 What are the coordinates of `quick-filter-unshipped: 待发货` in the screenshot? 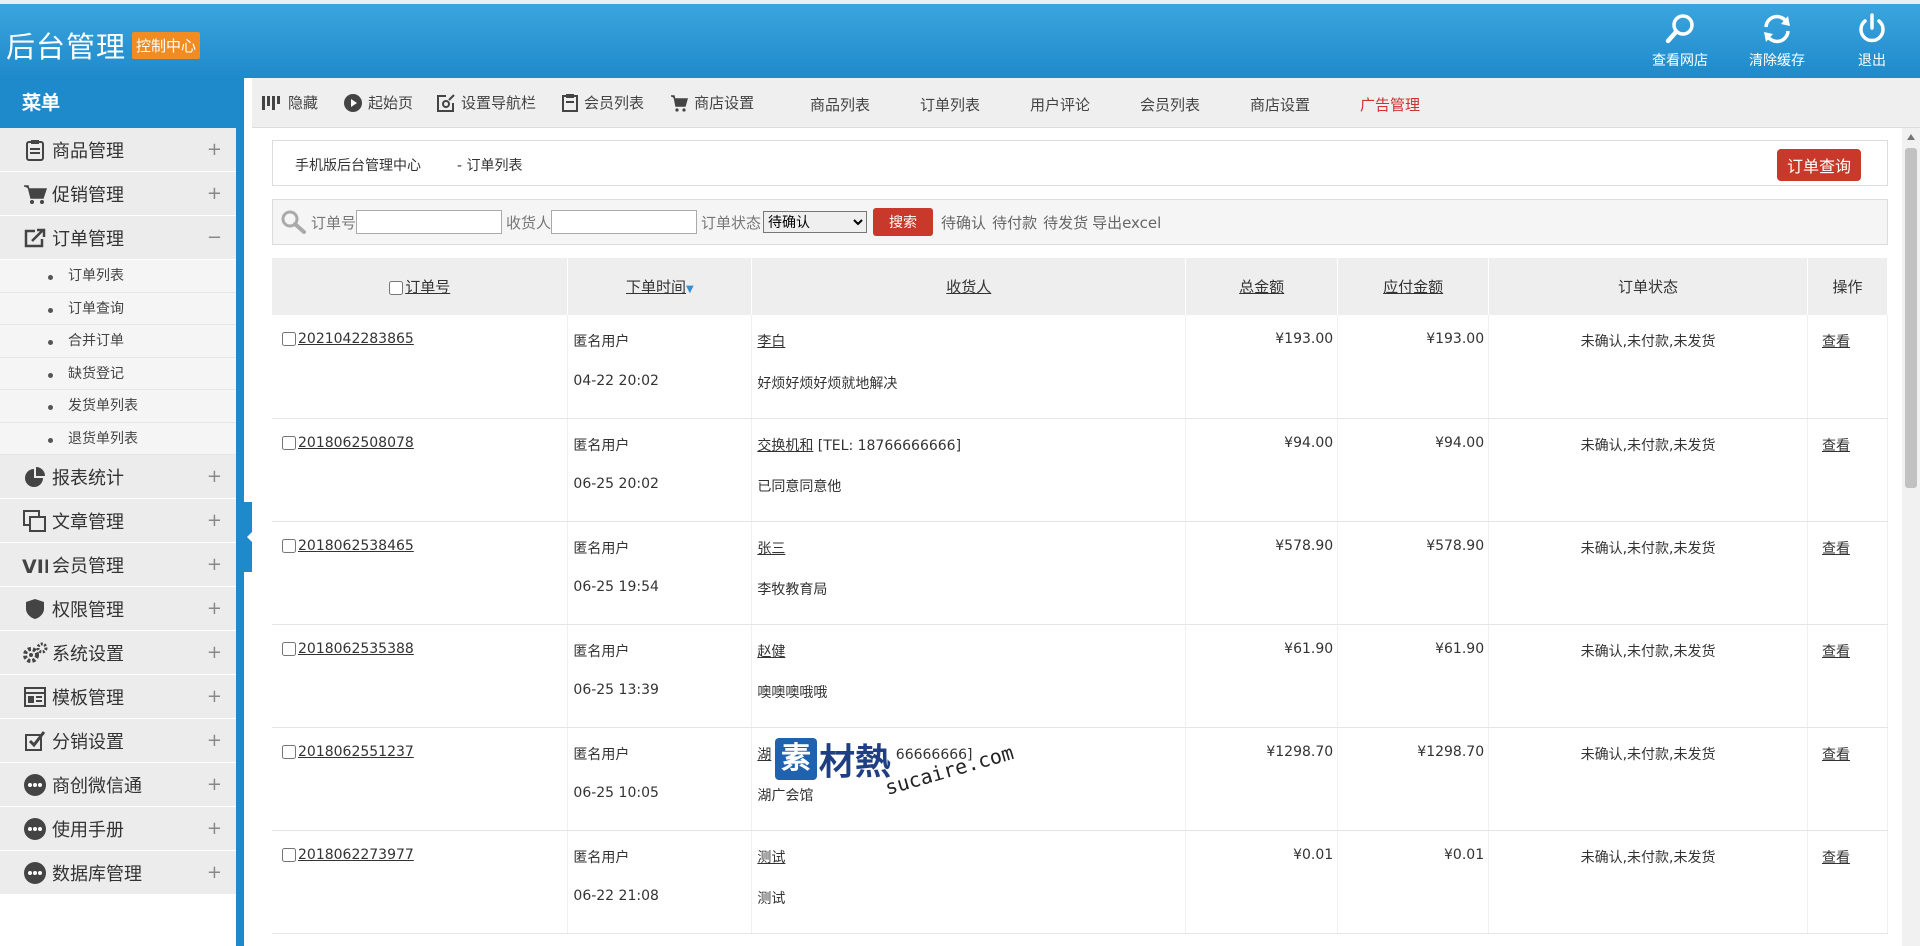 It's located at (1065, 222).